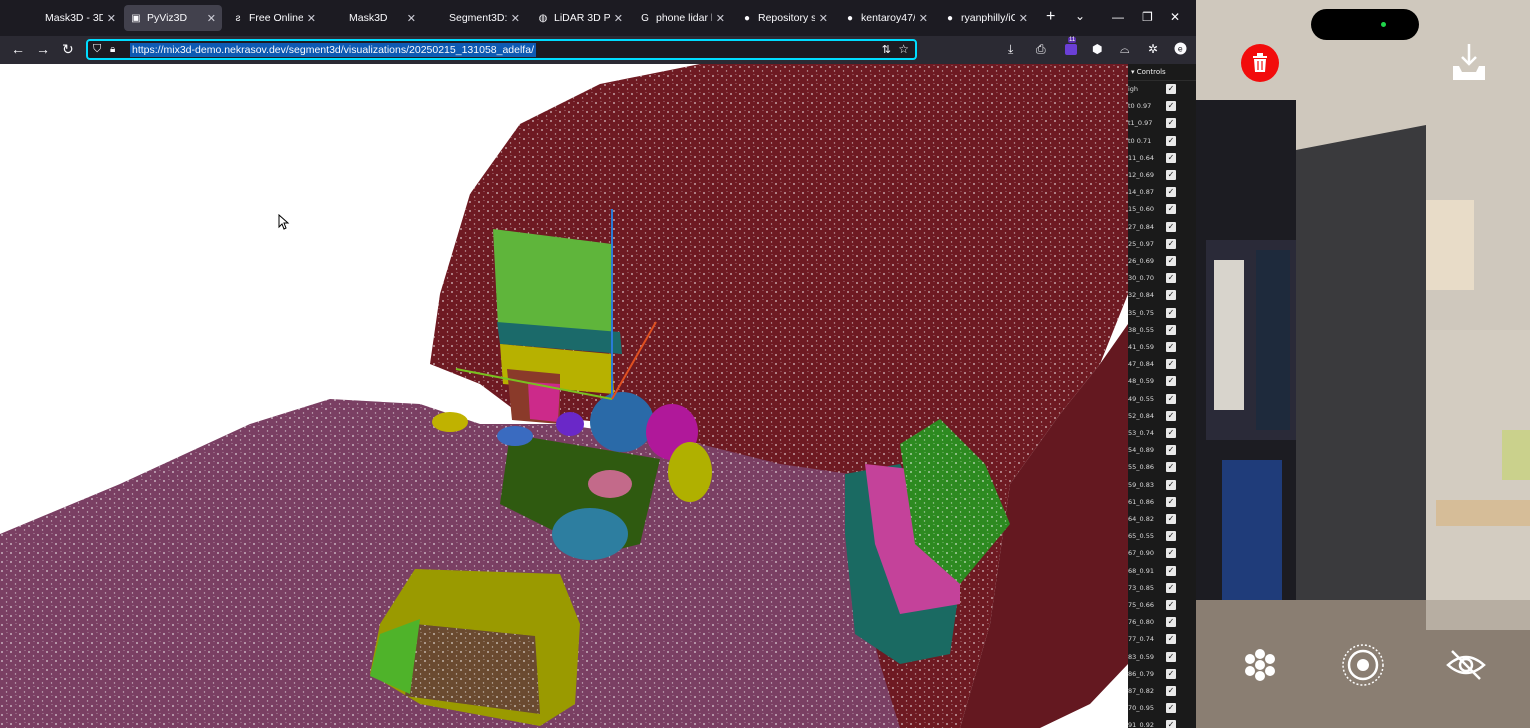  What do you see at coordinates (1162, 278) in the screenshot?
I see `control-row: 30_0.70 ✓` at bounding box center [1162, 278].